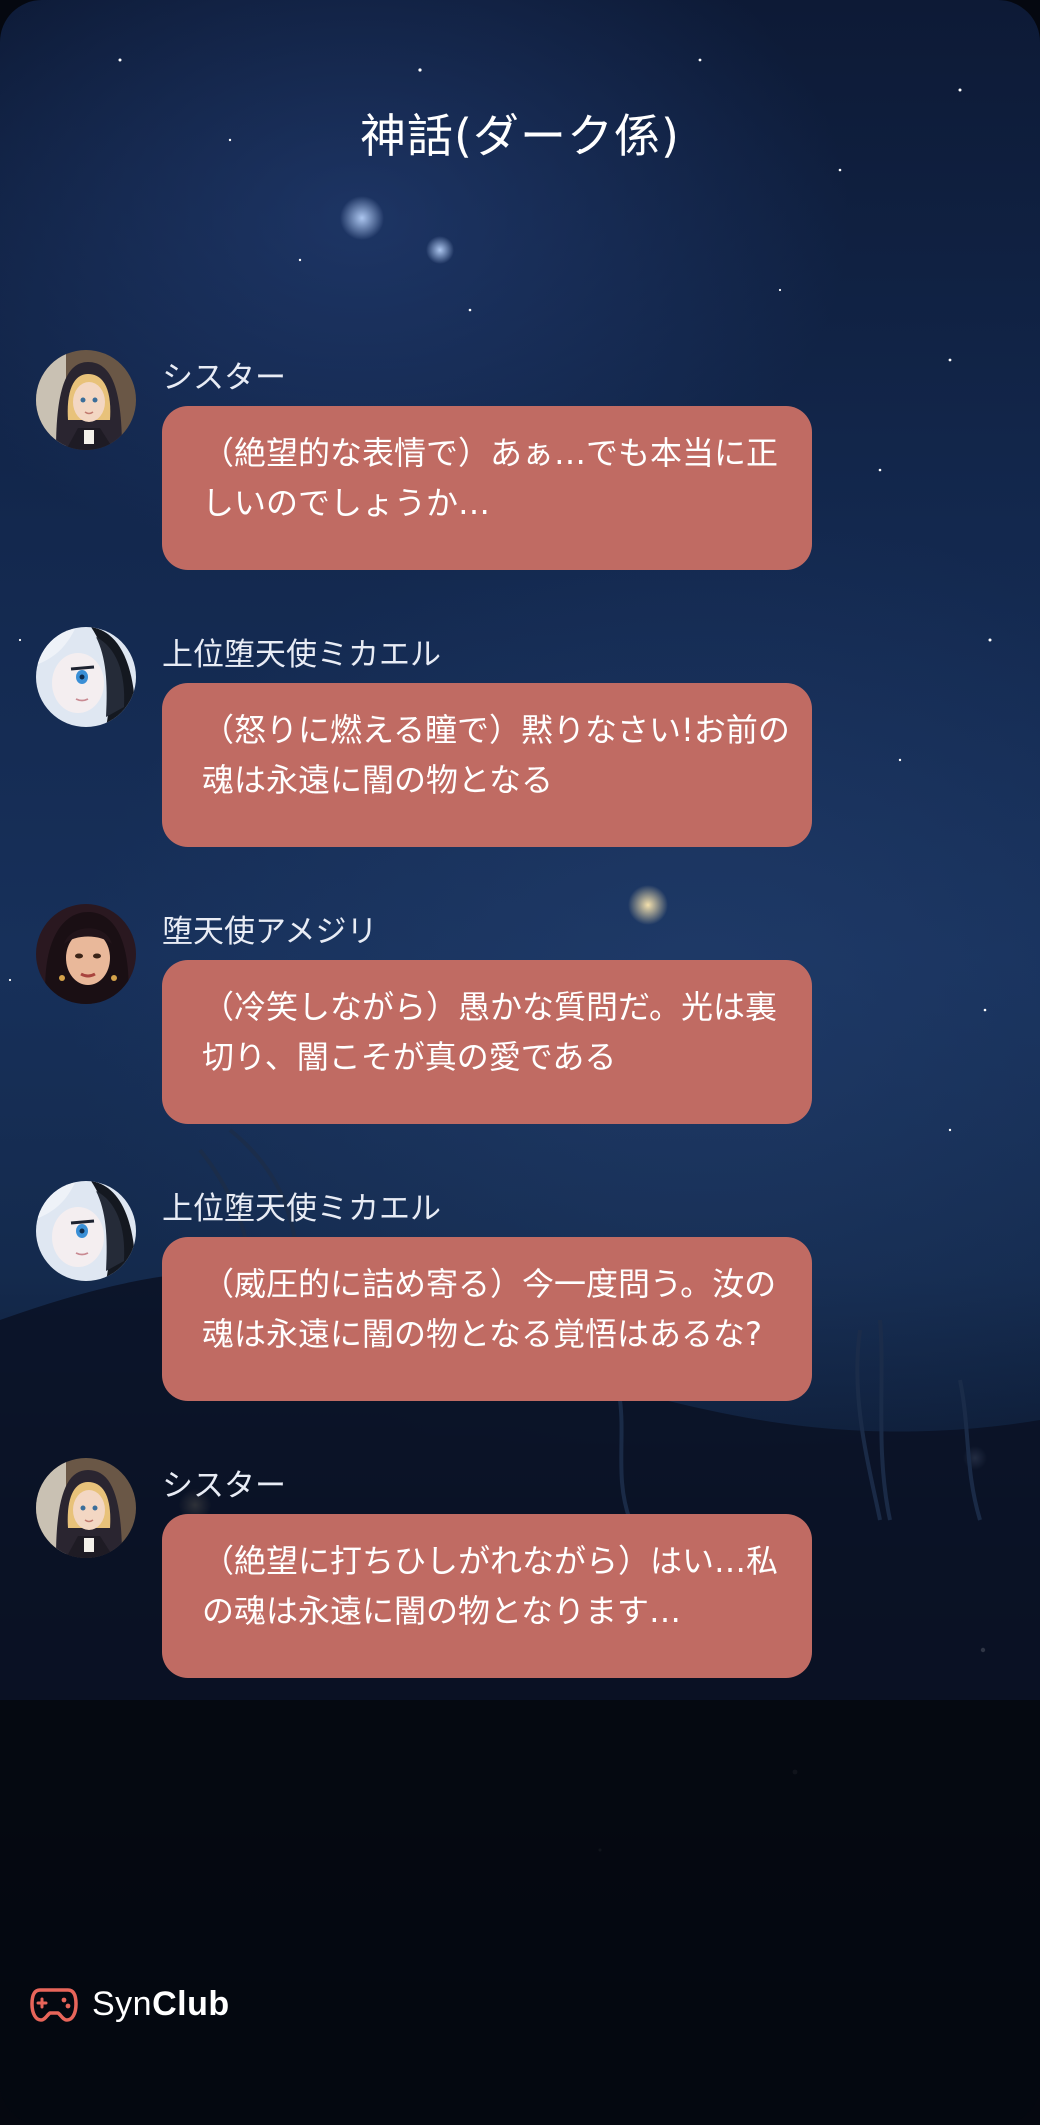 This screenshot has width=1040, height=2125. I want to click on page-title: 神話(ダーク係), so click(520, 136).